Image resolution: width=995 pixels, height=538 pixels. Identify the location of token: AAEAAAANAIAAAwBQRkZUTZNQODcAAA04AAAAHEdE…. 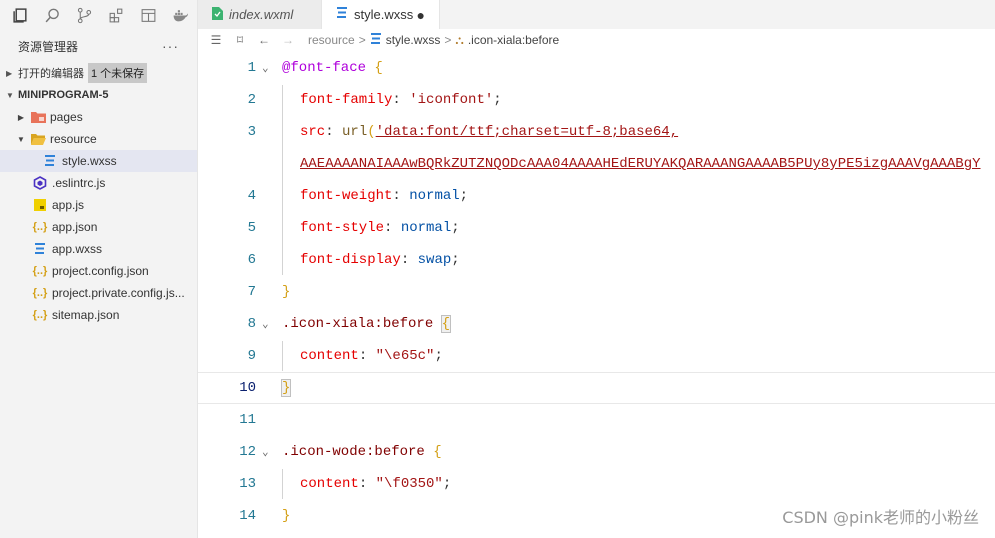
(640, 164).